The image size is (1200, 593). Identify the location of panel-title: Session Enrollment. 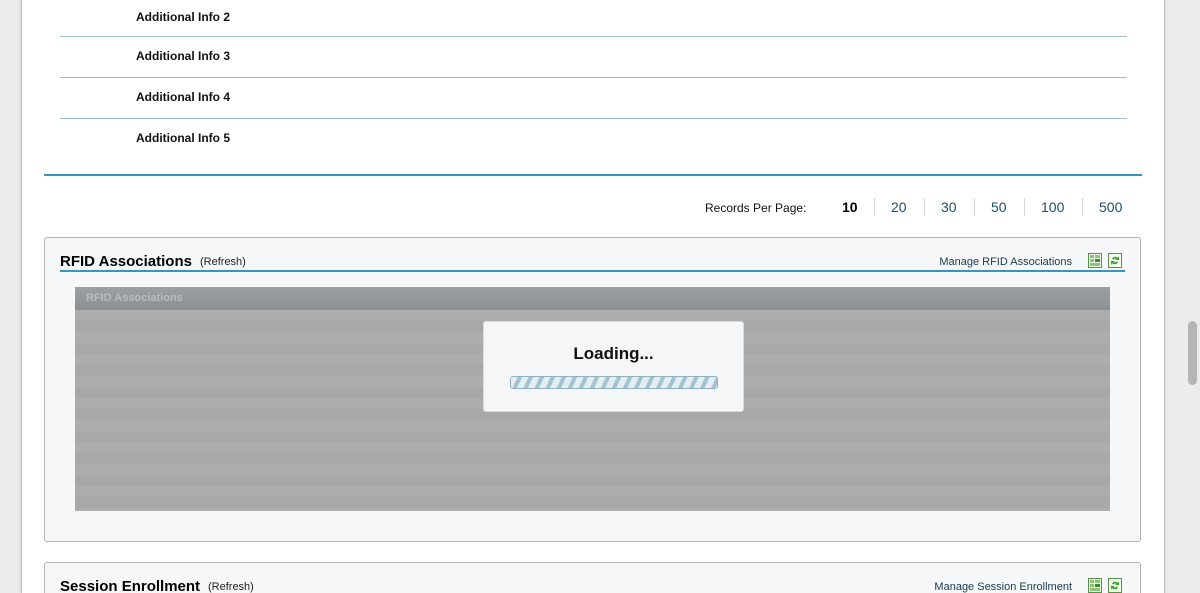
(130, 585).